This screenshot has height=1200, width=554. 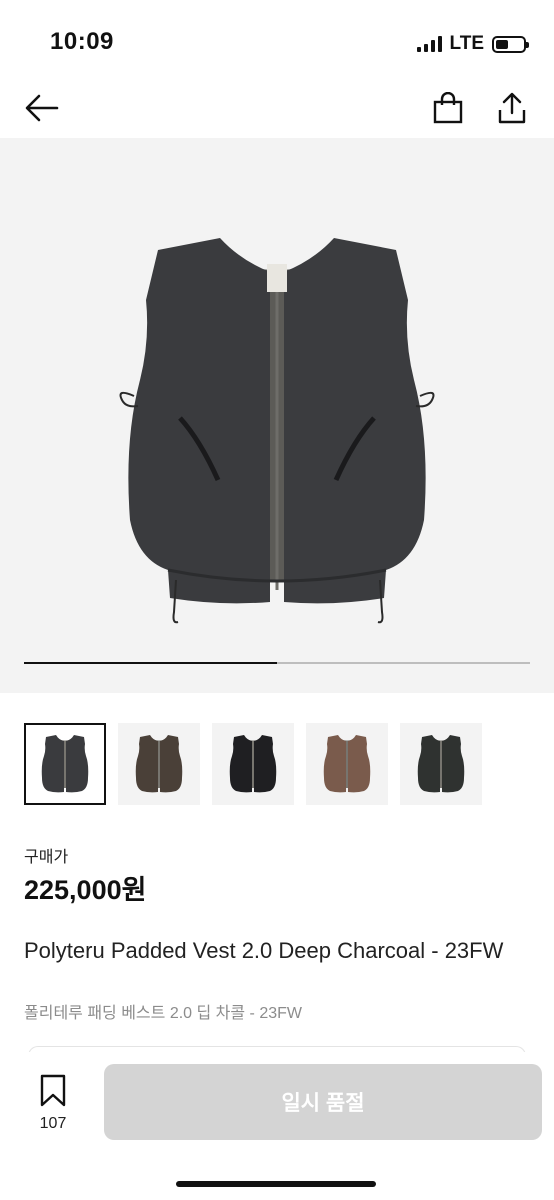 I want to click on share-icon, so click(x=512, y=108).